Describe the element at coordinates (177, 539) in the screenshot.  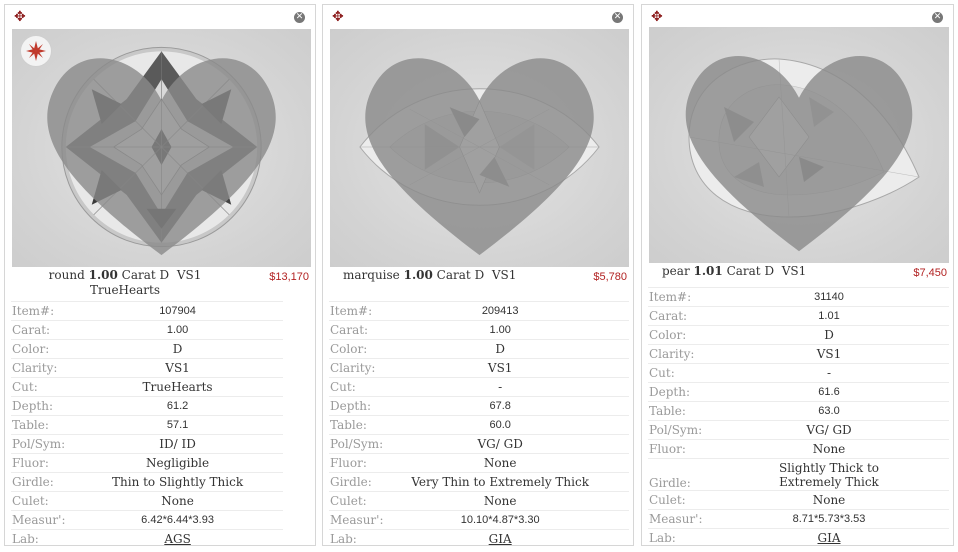
I see `lab-report-link: AGS` at that location.